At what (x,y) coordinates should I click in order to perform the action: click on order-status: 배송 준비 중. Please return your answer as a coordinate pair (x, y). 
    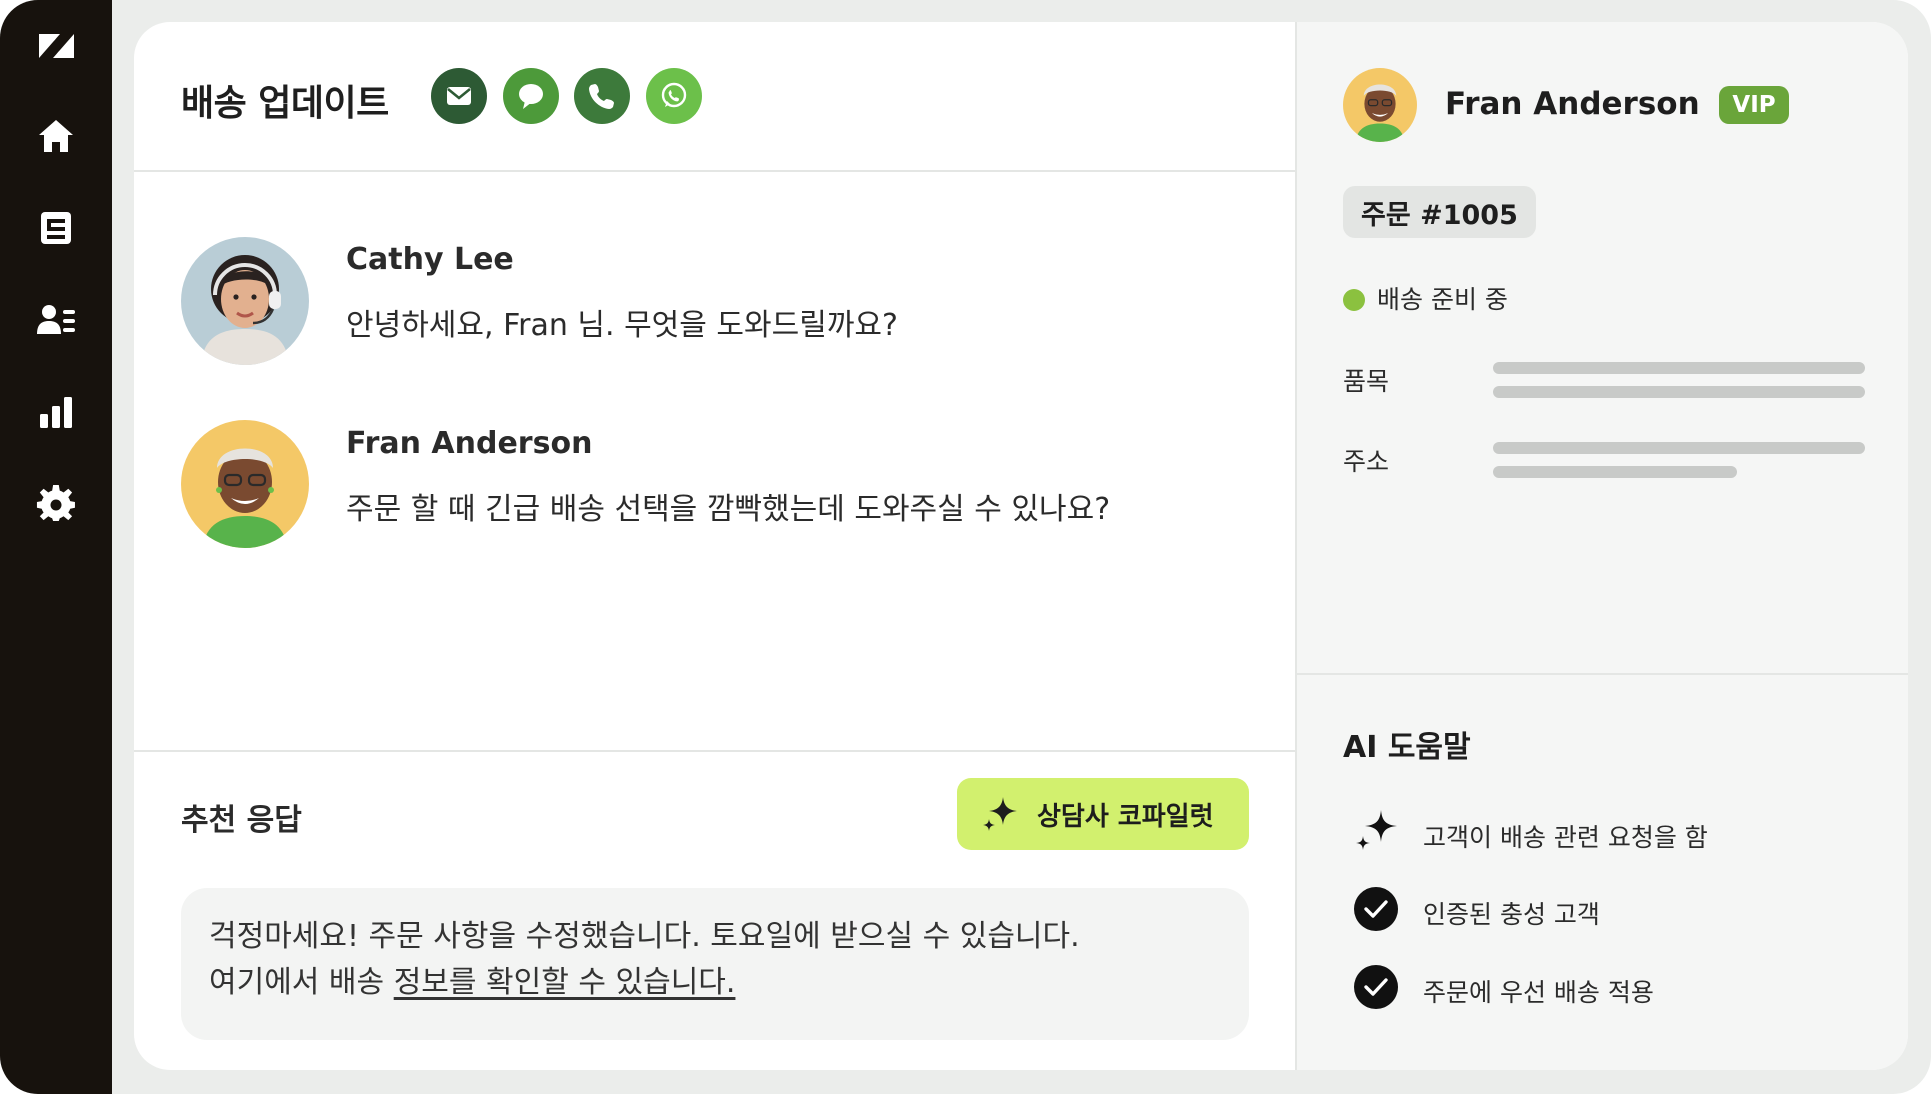
    Looking at the image, I should click on (1442, 299).